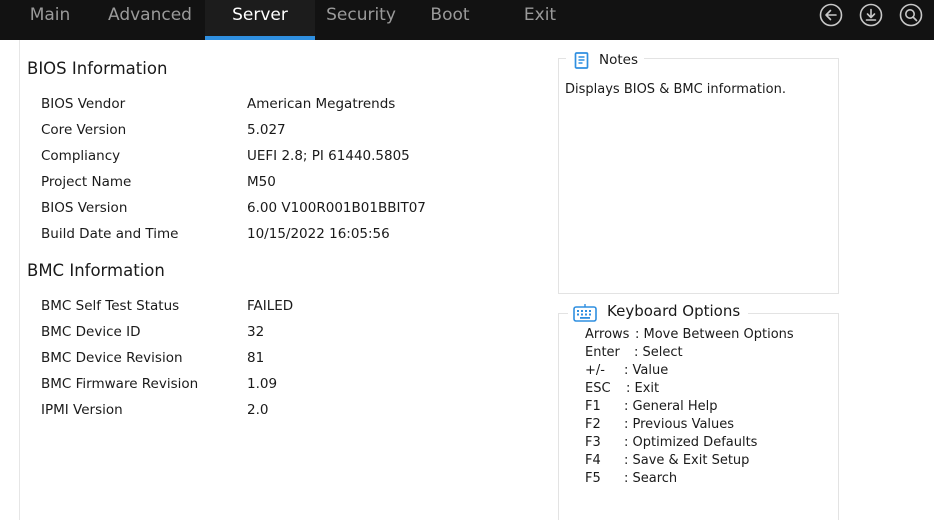 The width and height of the screenshot is (934, 520). I want to click on key-f2: F2, so click(593, 424).